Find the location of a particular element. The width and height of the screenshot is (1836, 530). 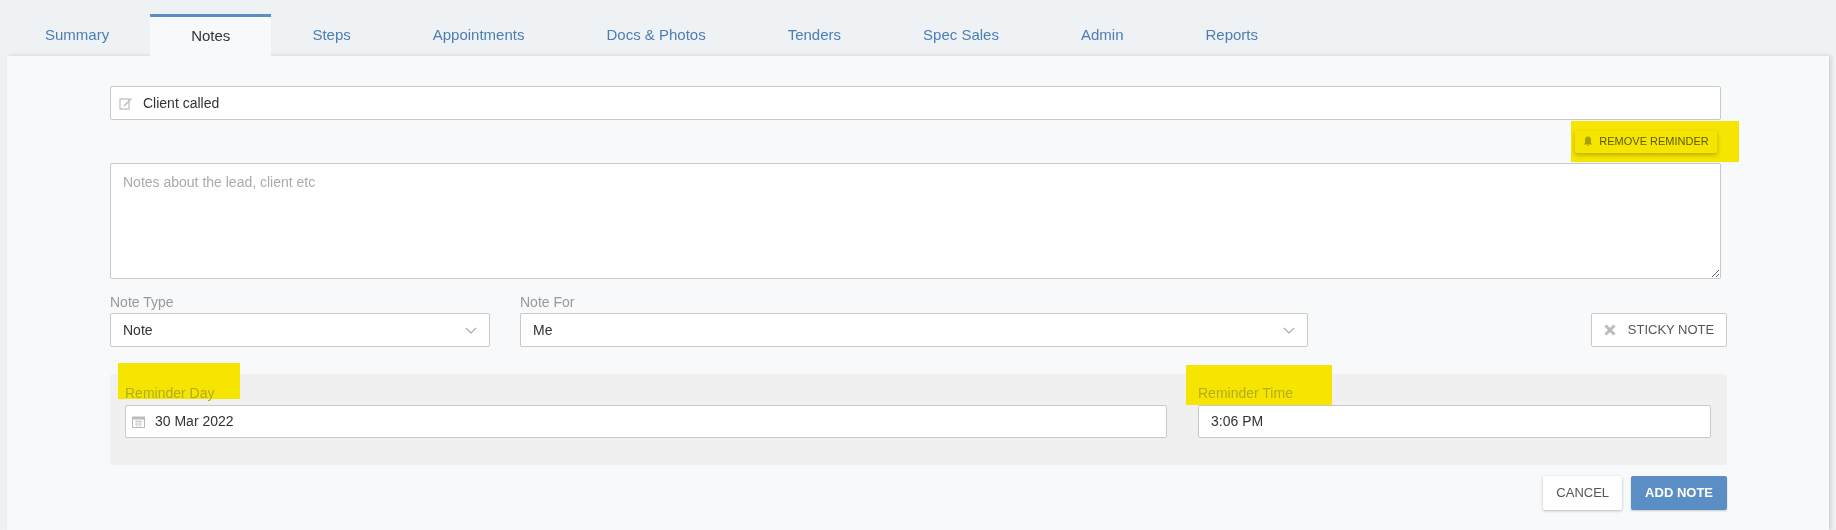

bell-icon is located at coordinates (1588, 141).